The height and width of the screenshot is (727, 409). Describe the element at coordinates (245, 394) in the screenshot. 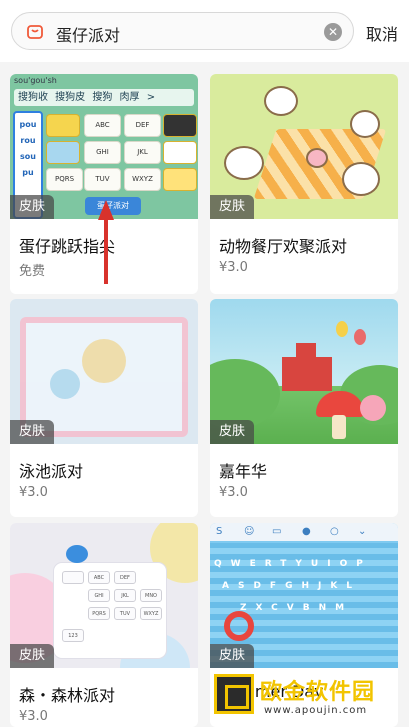

I see `hill-left` at that location.